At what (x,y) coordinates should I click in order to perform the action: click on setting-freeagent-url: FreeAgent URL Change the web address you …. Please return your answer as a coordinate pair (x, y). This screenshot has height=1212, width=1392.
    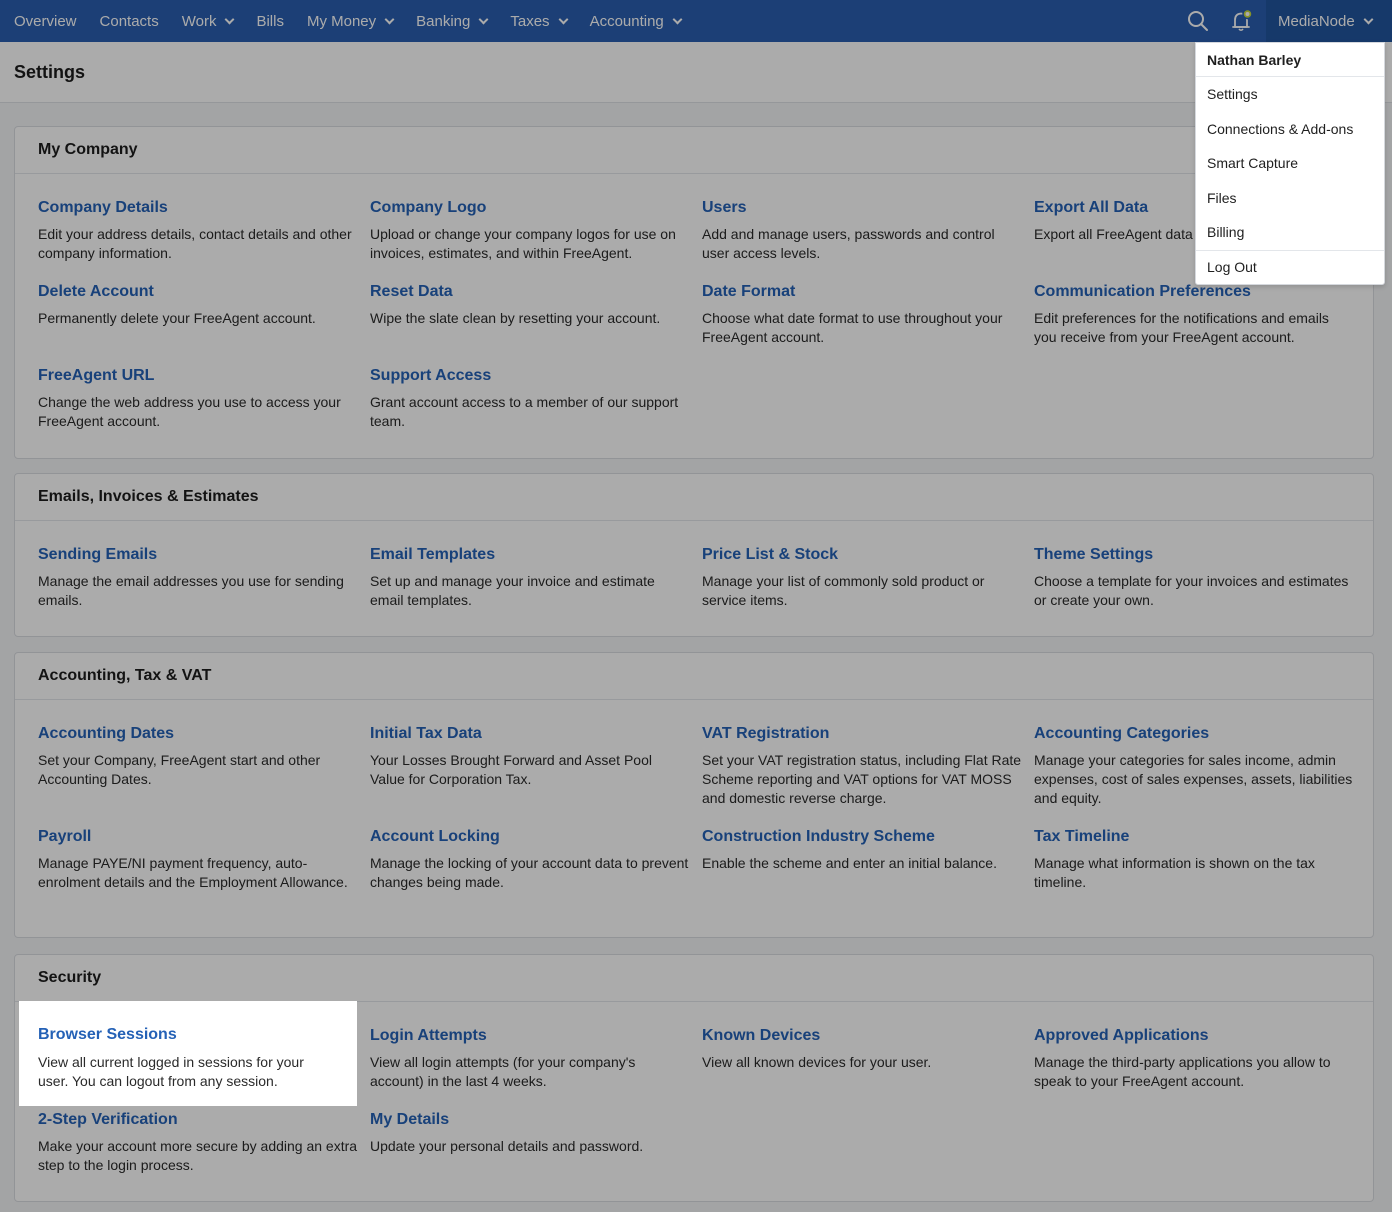
    Looking at the image, I should click on (198, 399).